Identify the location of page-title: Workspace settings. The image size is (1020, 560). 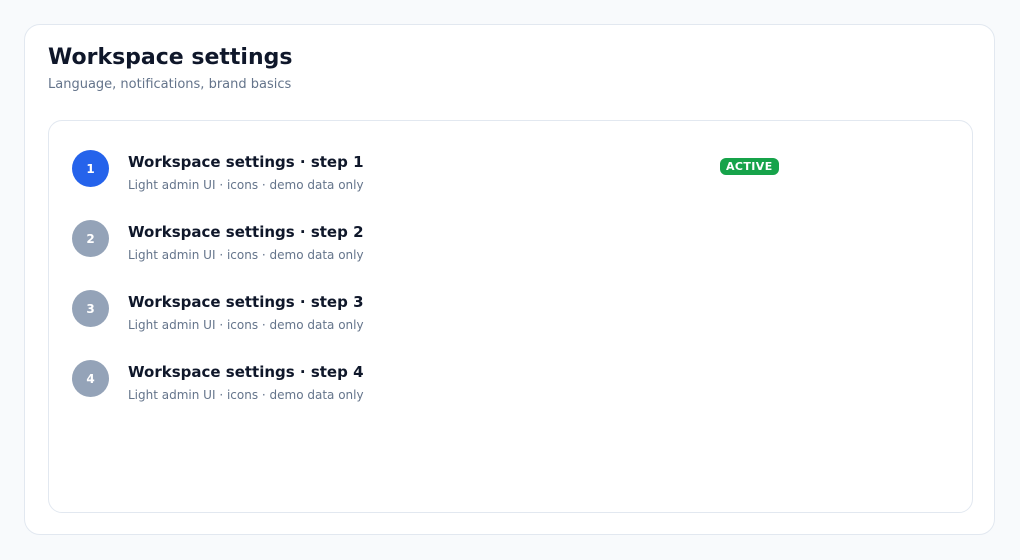
(170, 57).